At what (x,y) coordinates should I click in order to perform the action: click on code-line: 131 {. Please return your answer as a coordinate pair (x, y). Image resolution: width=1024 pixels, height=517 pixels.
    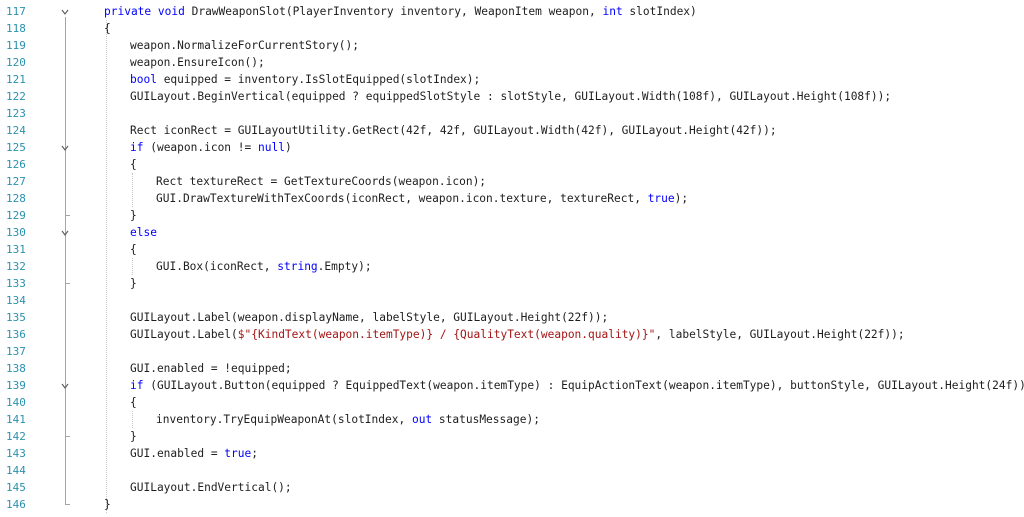
    Looking at the image, I should click on (512, 249).